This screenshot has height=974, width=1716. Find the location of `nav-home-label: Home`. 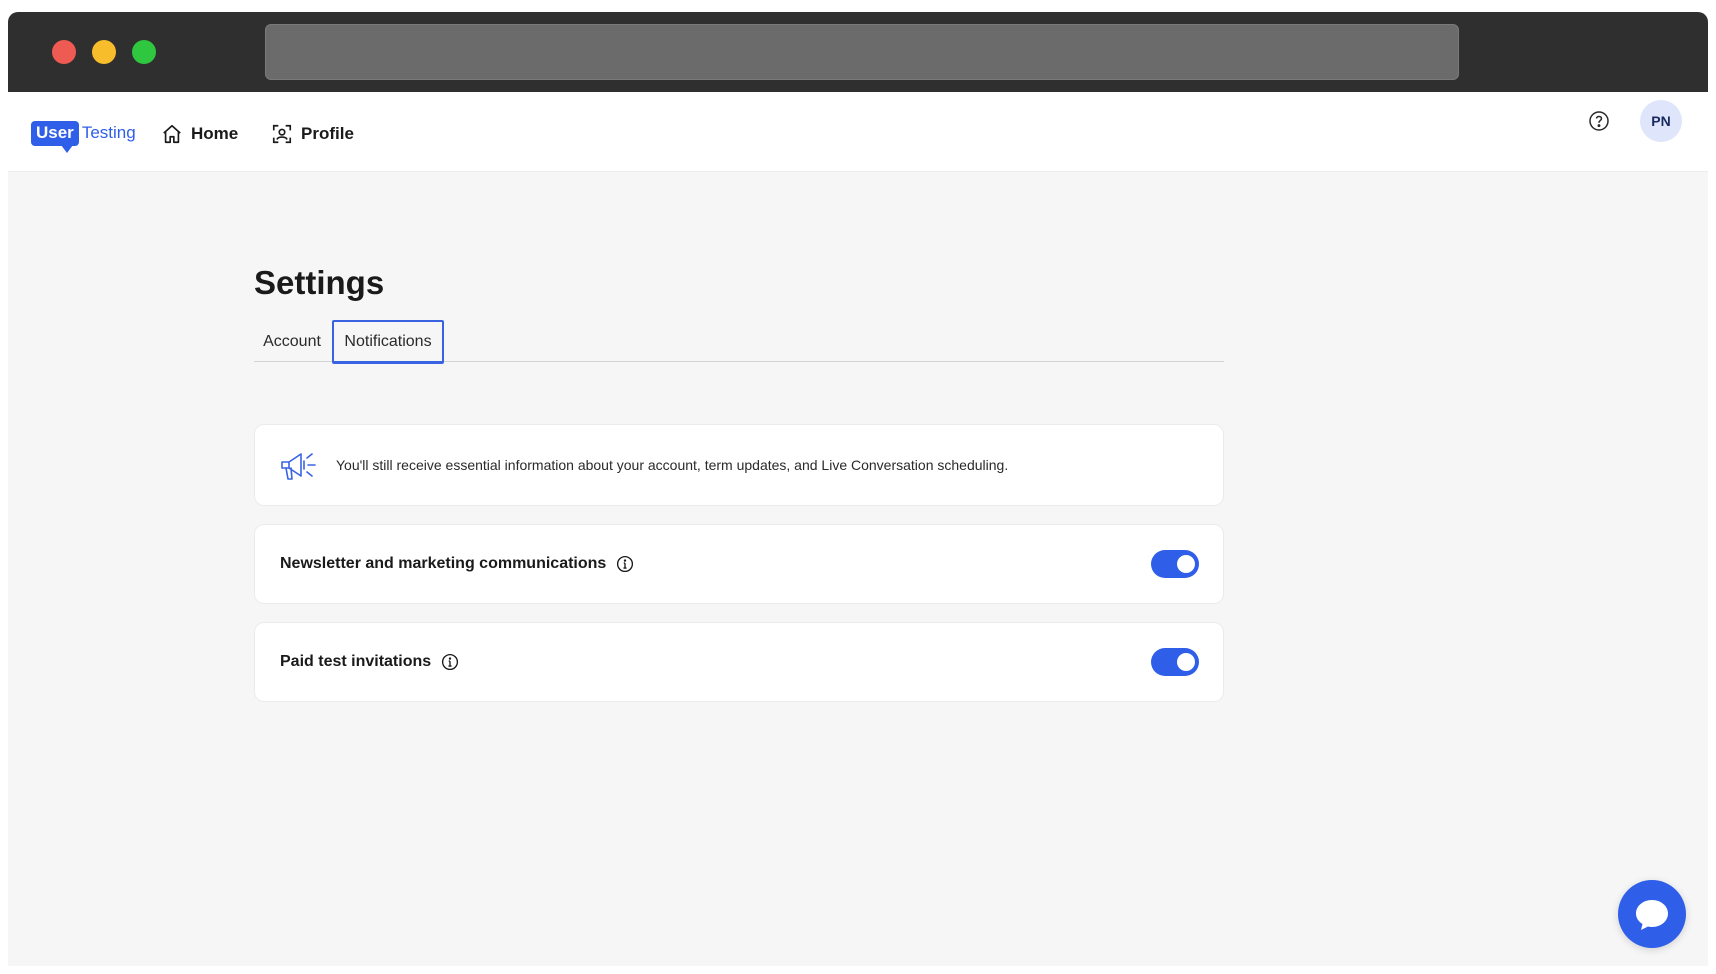

nav-home-label: Home is located at coordinates (215, 133).